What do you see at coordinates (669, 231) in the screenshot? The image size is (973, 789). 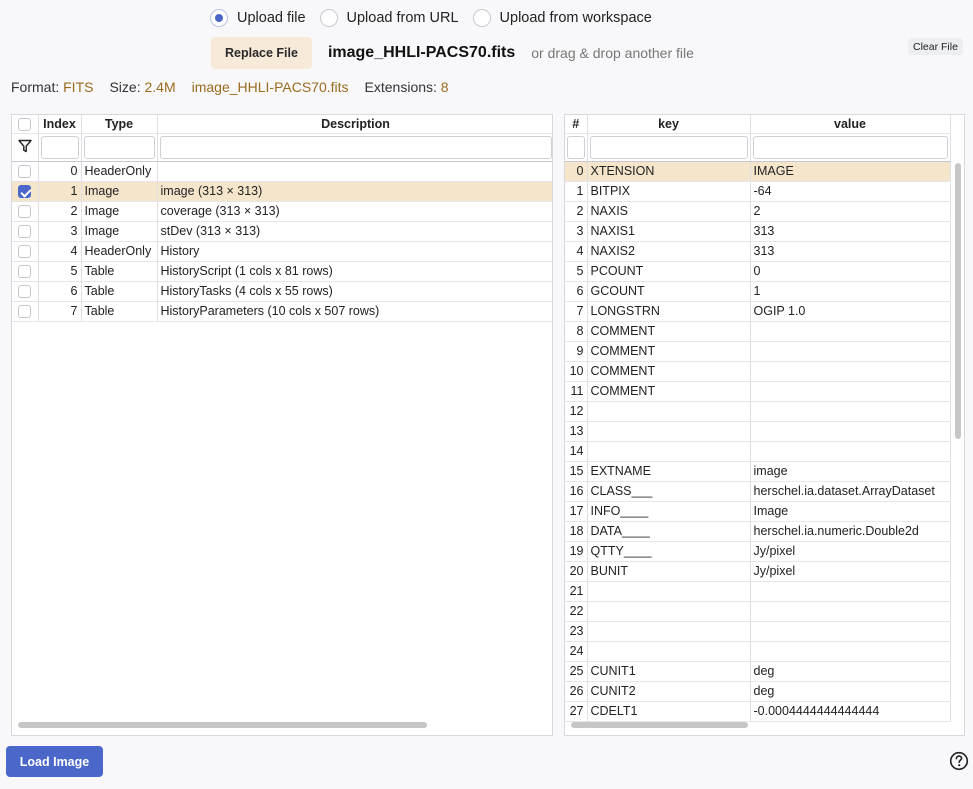 I see `header-key: NAXIS1` at bounding box center [669, 231].